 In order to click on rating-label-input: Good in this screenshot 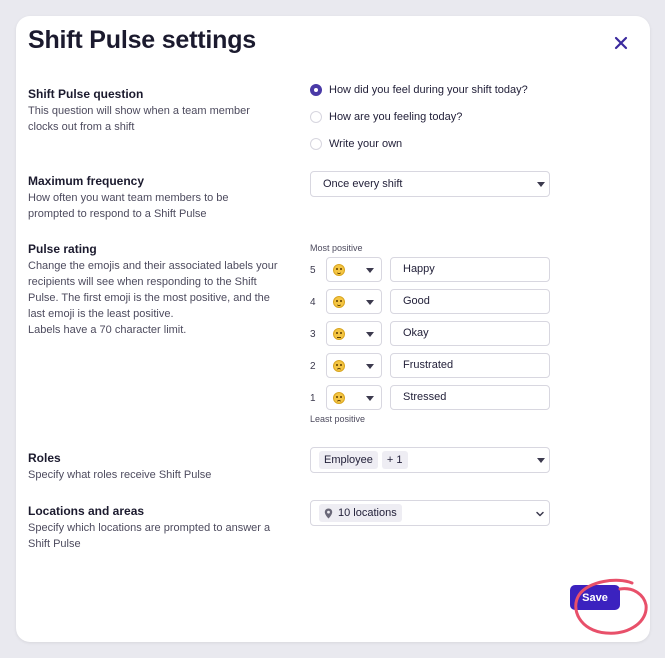, I will do `click(470, 301)`.